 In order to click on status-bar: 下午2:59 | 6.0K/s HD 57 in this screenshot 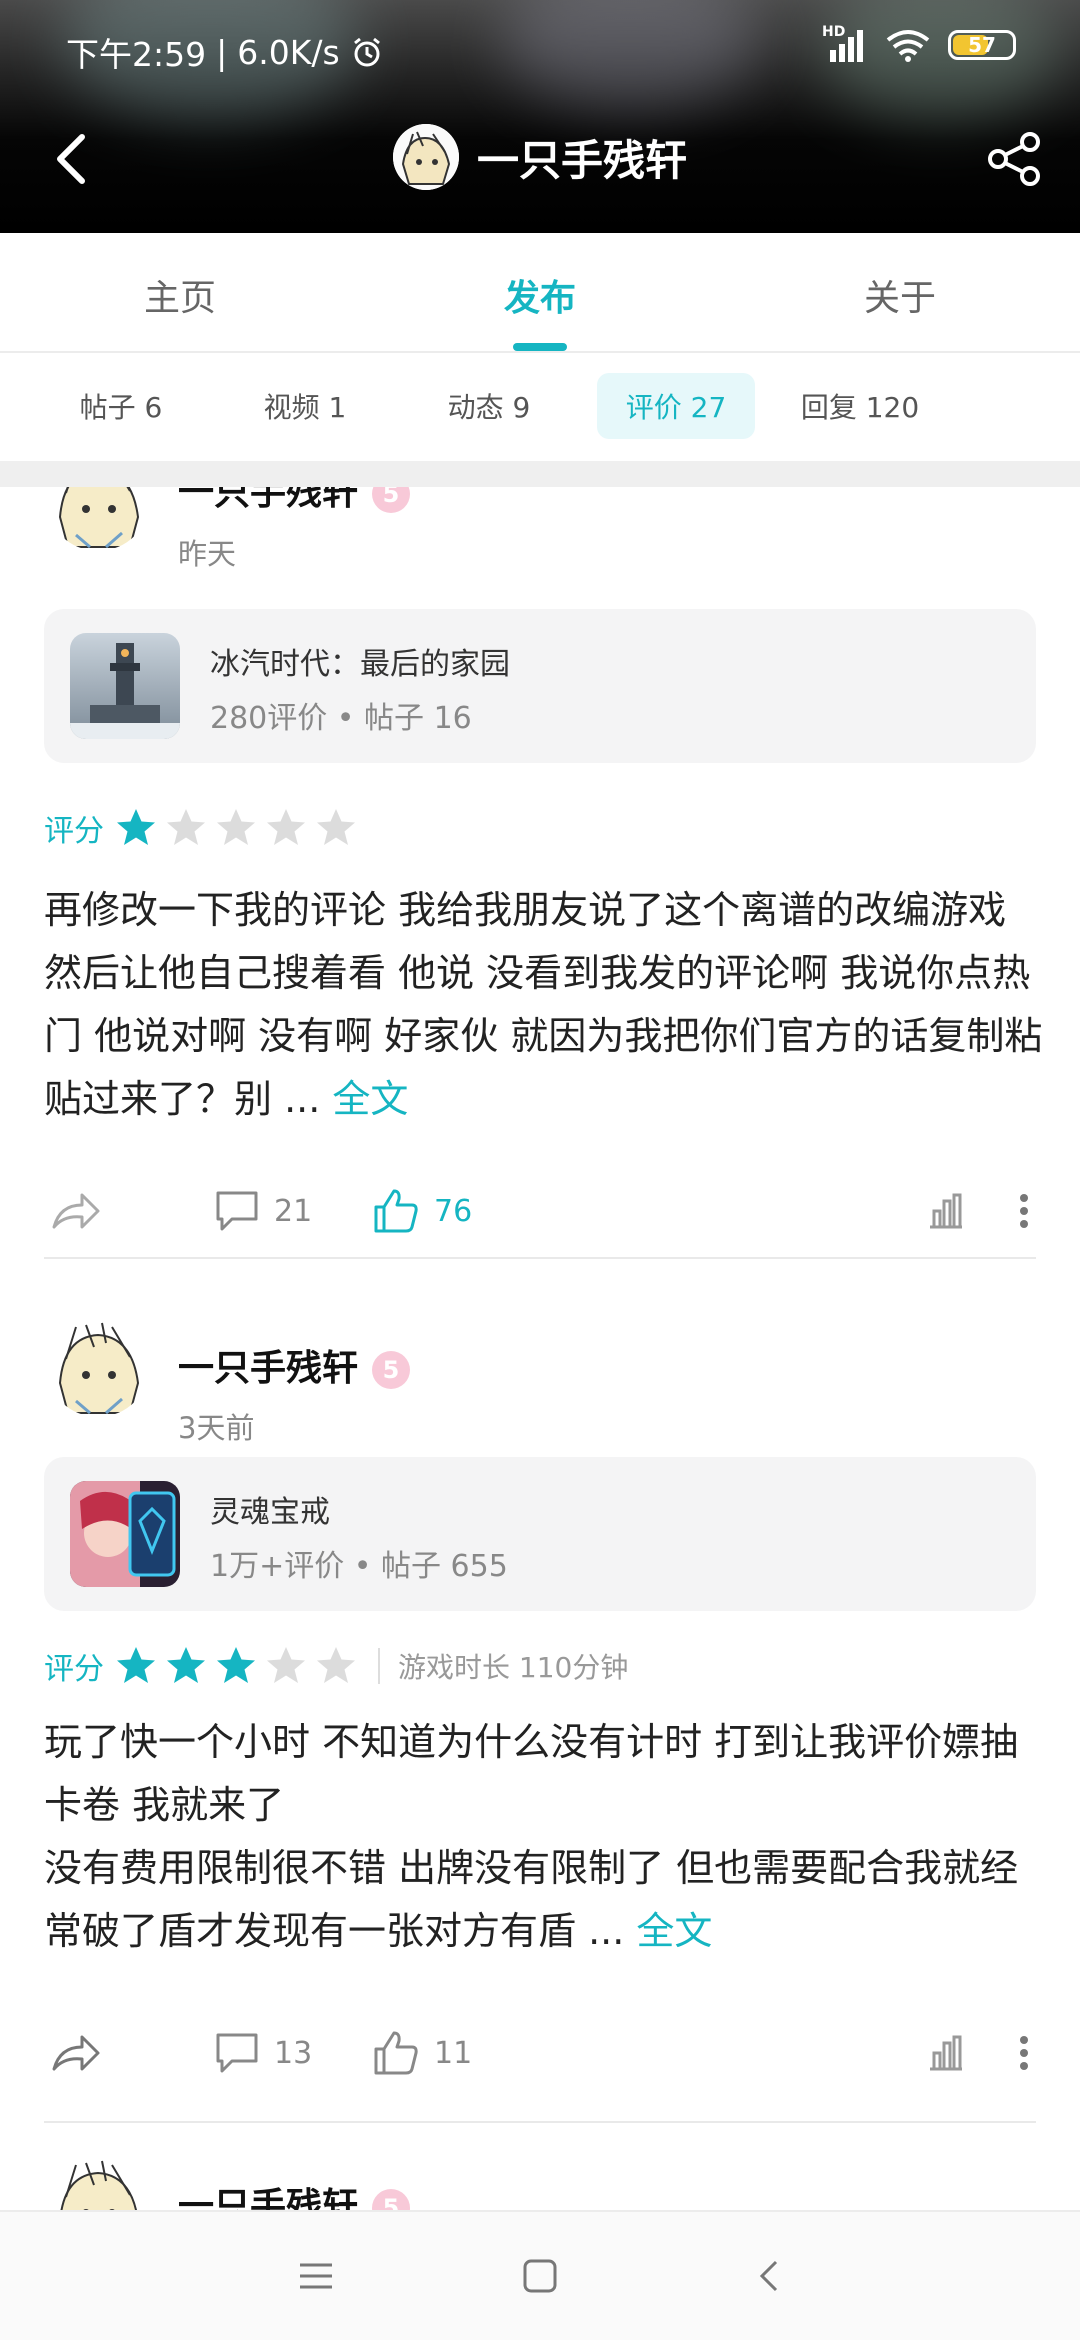, I will do `click(540, 49)`.